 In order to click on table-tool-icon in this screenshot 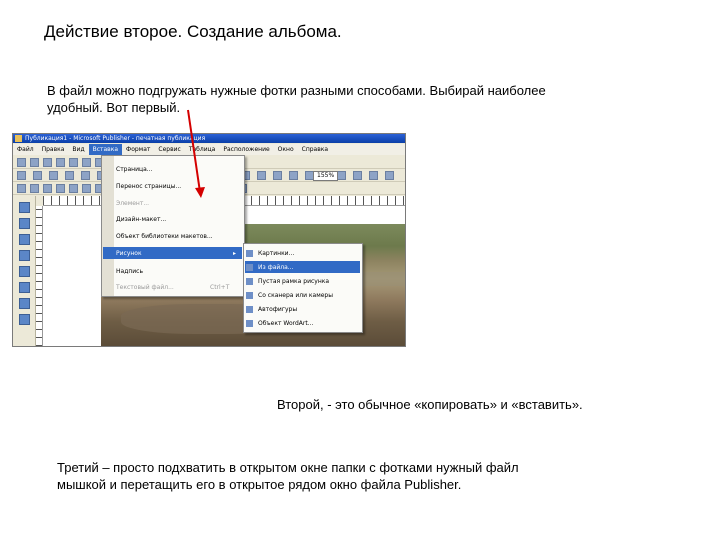, I will do `click(24, 239)`.